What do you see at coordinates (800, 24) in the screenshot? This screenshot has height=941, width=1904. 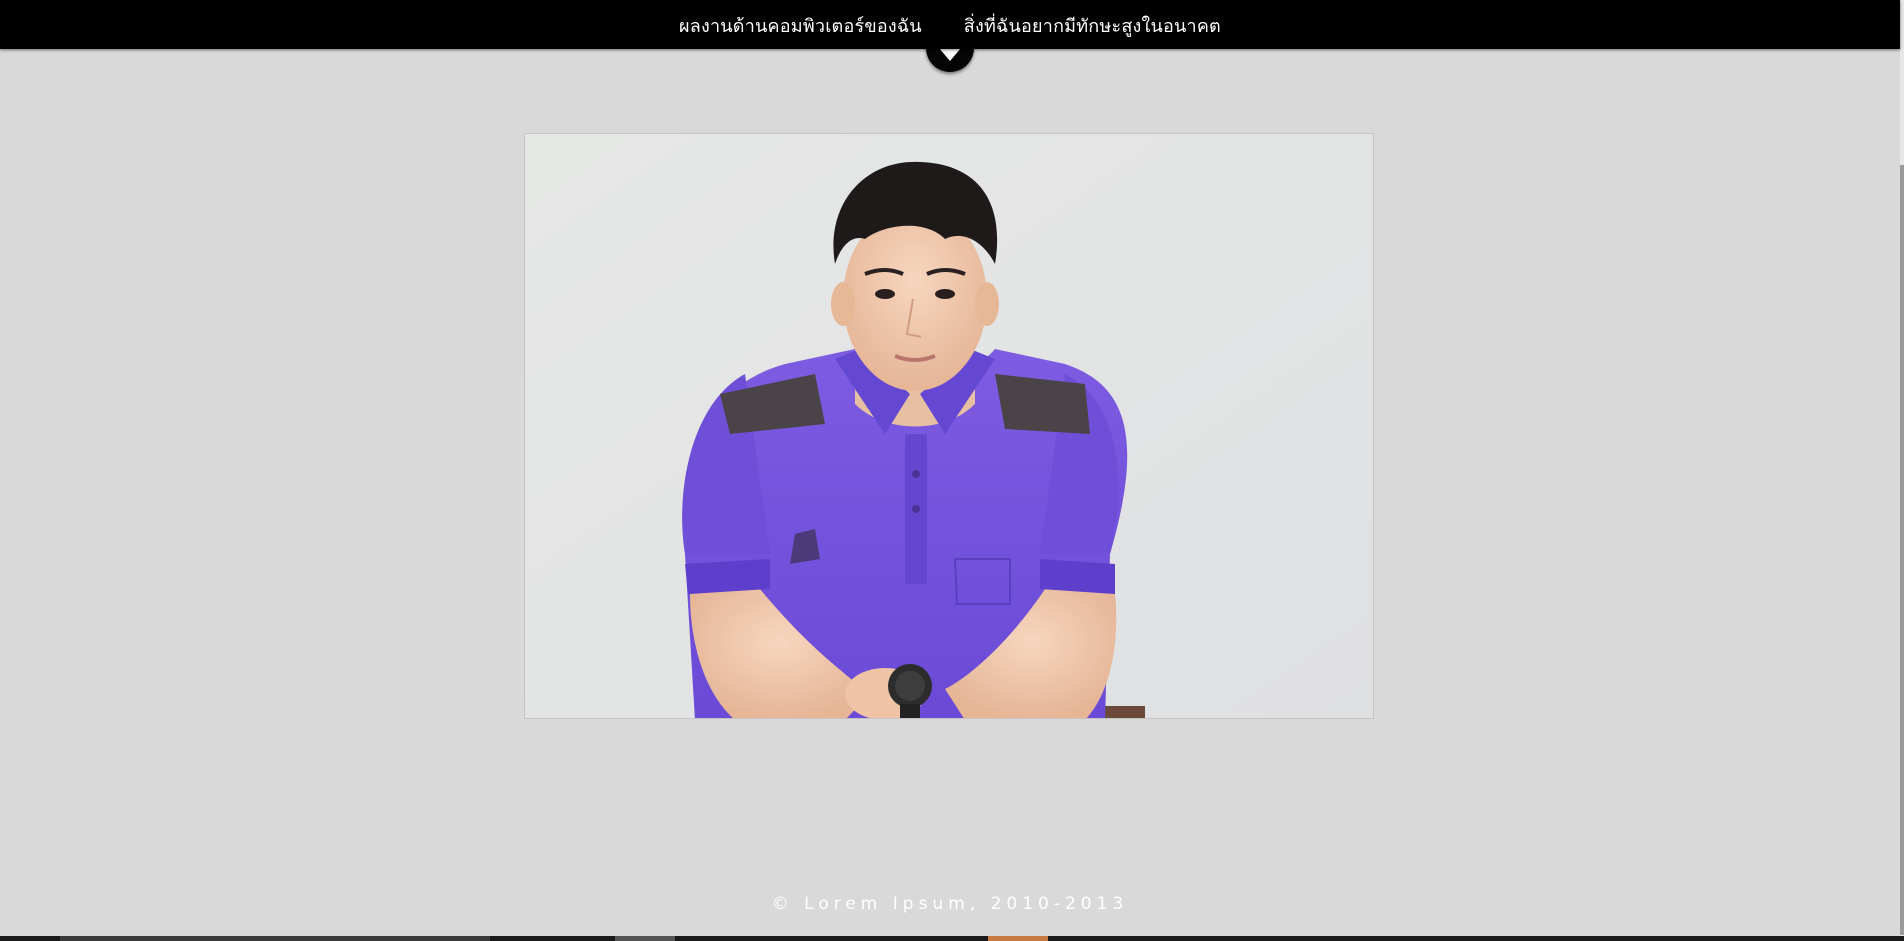 I see `nav-link-computer-works: ผลงานด้านคอมพิวเตอร์ของฉัน` at bounding box center [800, 24].